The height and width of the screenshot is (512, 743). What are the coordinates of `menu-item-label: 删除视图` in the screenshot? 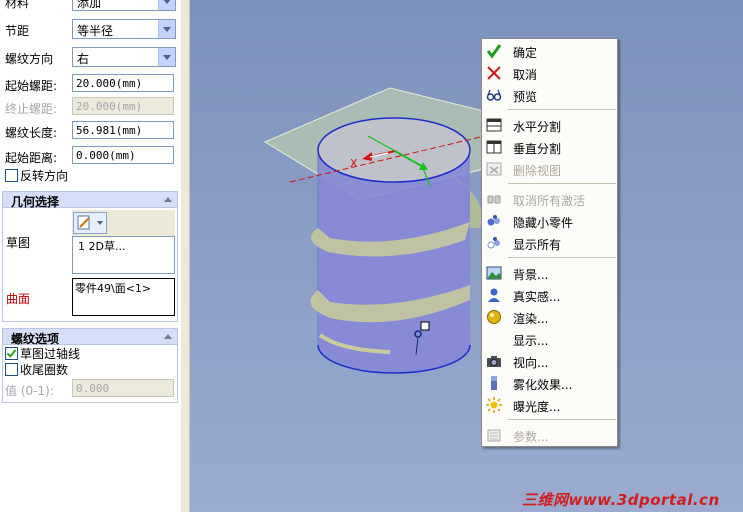 It's located at (537, 171).